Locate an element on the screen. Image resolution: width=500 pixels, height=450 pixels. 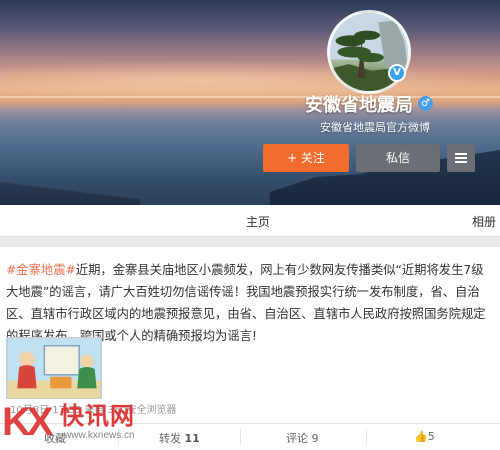
repost-button: 转发 11 is located at coordinates (179, 438).